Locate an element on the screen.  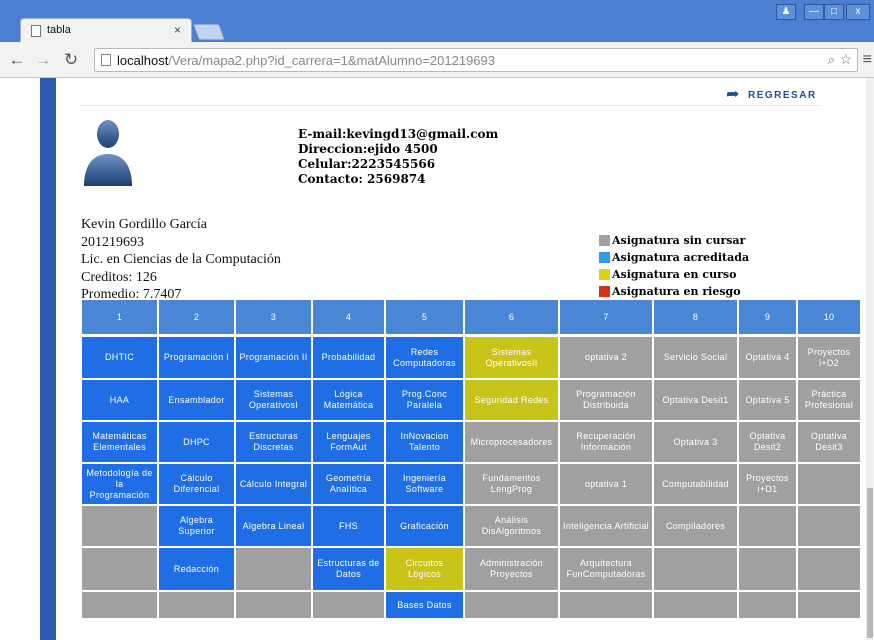
subject-cell: optativa 2 is located at coordinates (606, 357).